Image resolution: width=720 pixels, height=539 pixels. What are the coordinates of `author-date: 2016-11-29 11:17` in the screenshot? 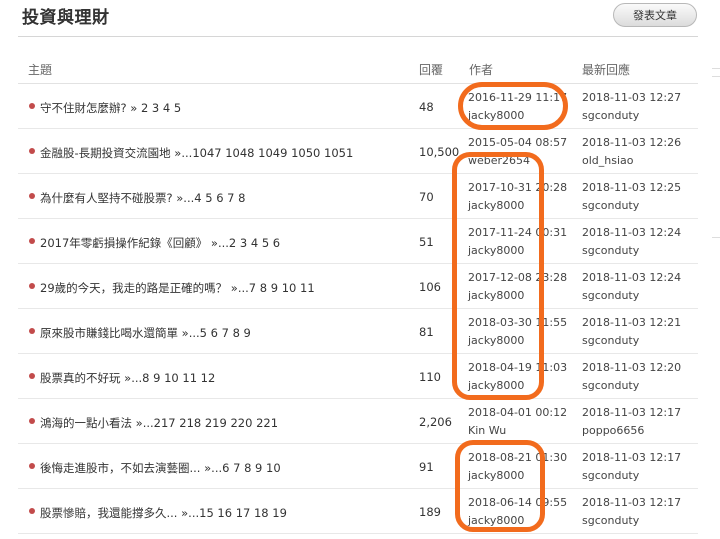 It's located at (518, 97).